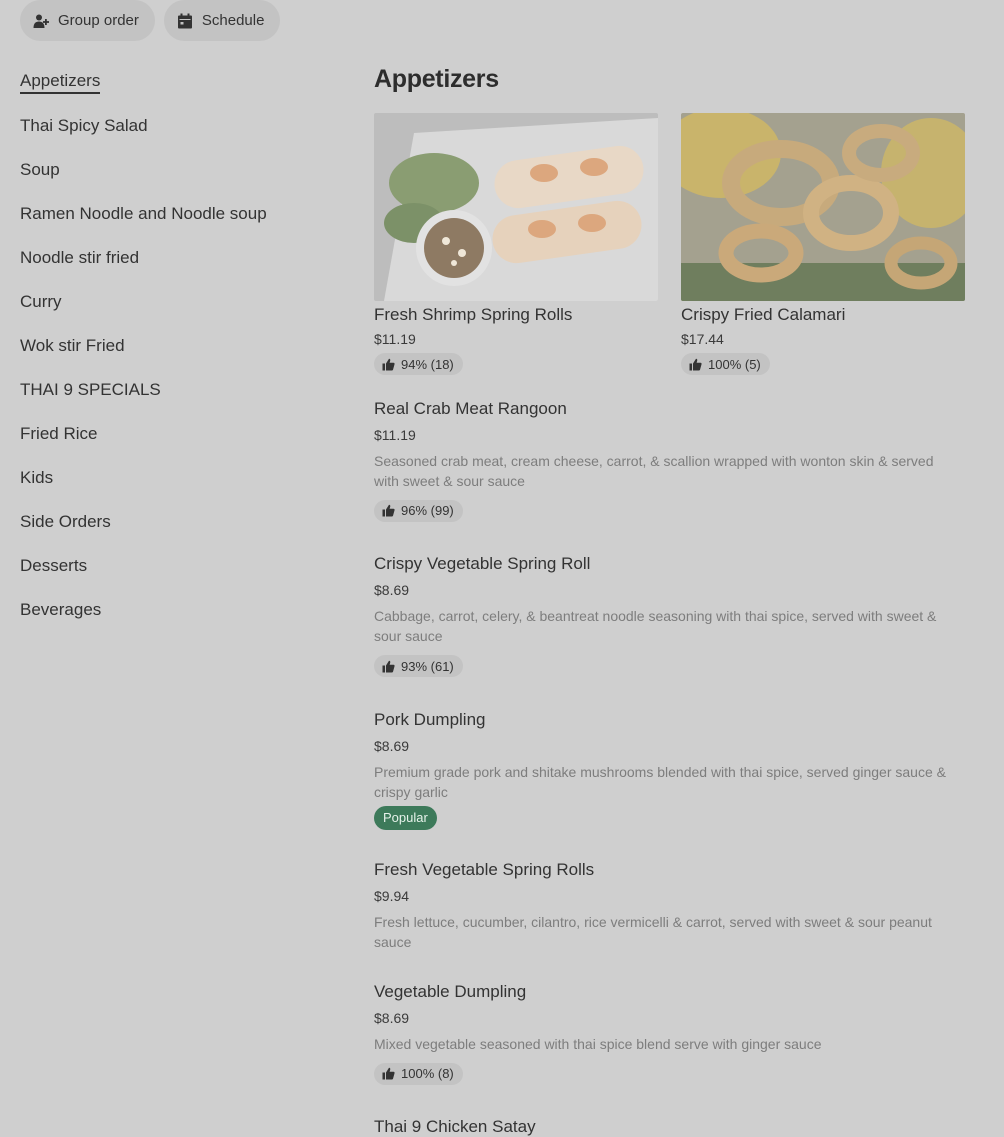 The height and width of the screenshot is (1137, 1004). What do you see at coordinates (180, 126) in the screenshot?
I see `sidebar-item-thai-spicy-salad: Thai Spicy Salad` at bounding box center [180, 126].